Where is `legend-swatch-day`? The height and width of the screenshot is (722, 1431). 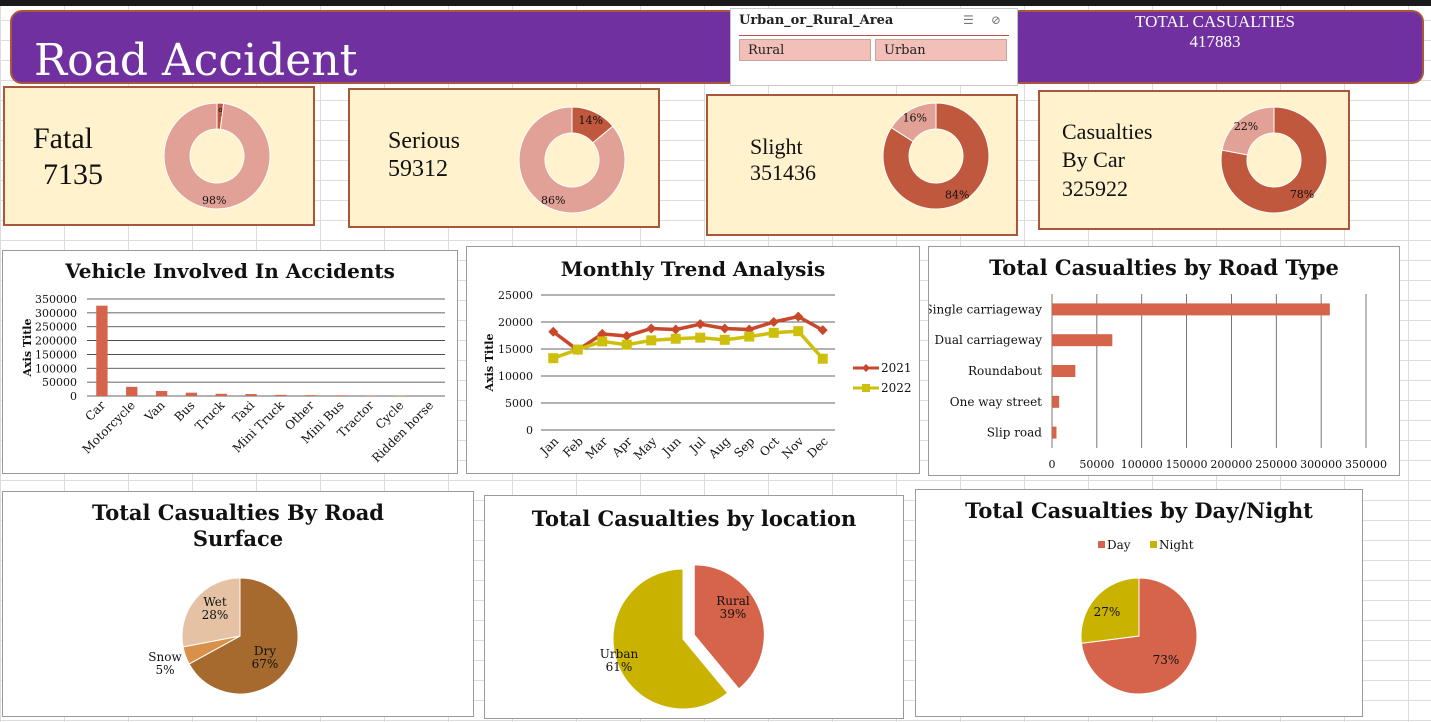 legend-swatch-day is located at coordinates (1101, 544).